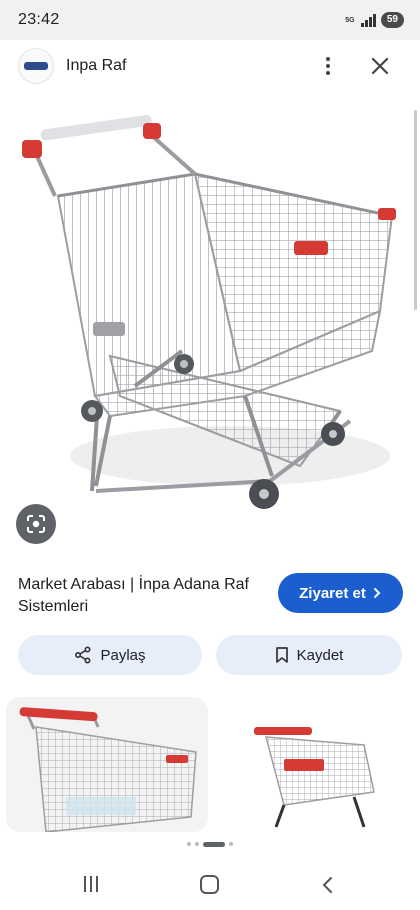  I want to click on share-button: Paylaş, so click(110, 655).